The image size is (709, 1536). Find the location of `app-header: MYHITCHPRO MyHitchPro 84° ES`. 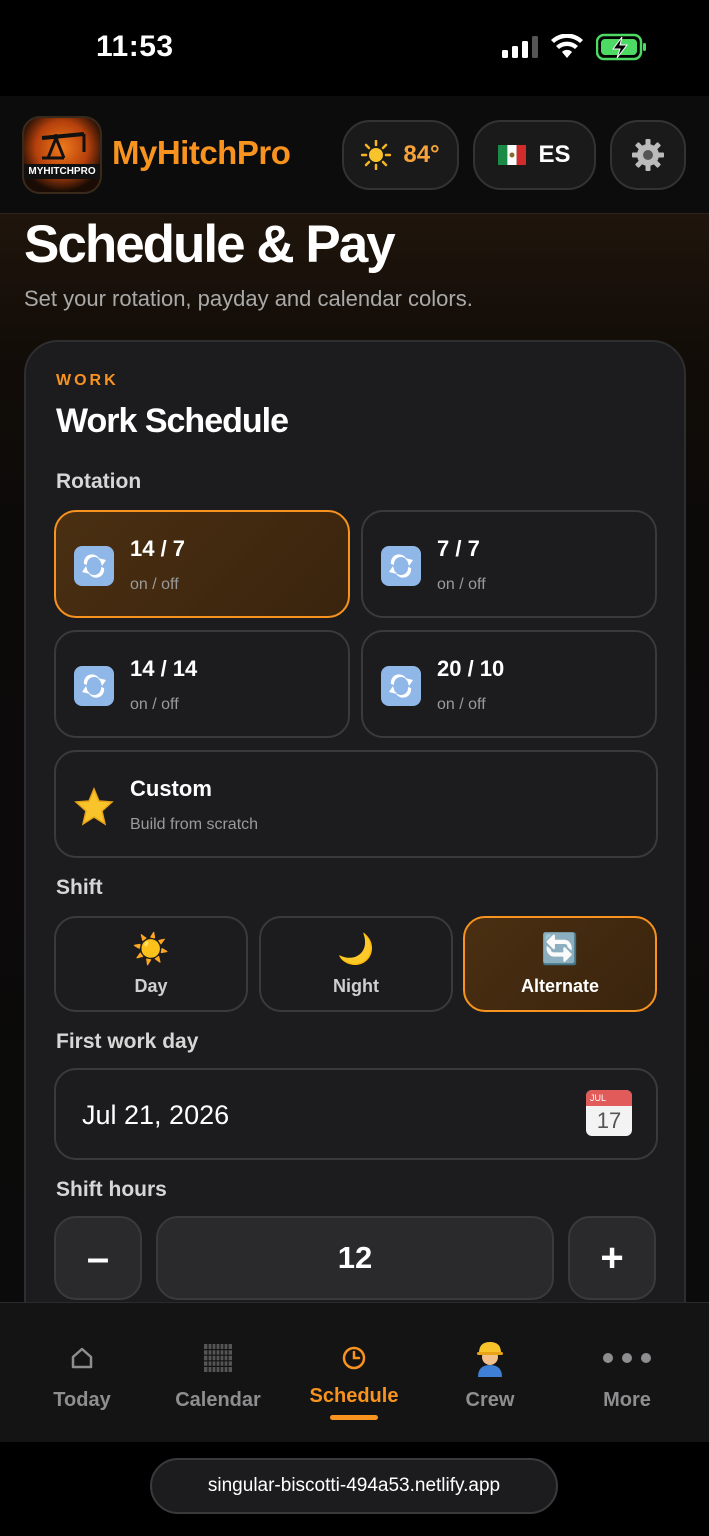

app-header: MYHITCHPRO MyHitchPro 84° ES is located at coordinates (354, 155).